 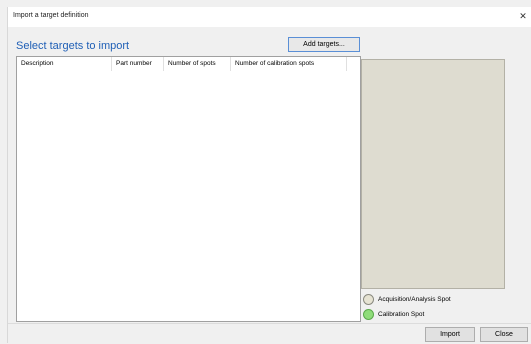 What do you see at coordinates (269, 17) in the screenshot?
I see `title-bar: Import a target definition ✕` at bounding box center [269, 17].